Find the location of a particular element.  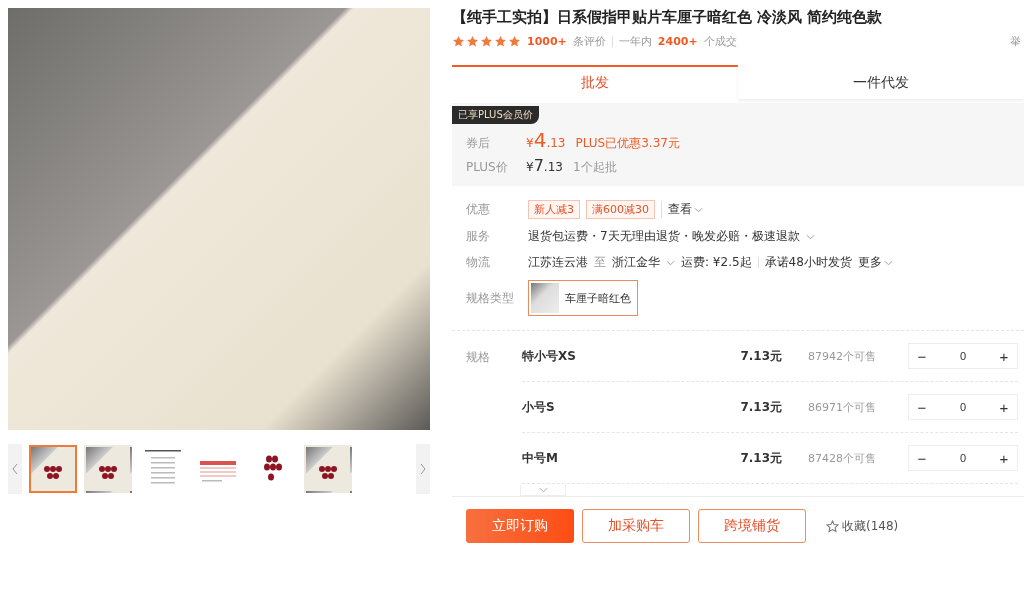

cross-border-button: 跨境铺货 is located at coordinates (752, 526).